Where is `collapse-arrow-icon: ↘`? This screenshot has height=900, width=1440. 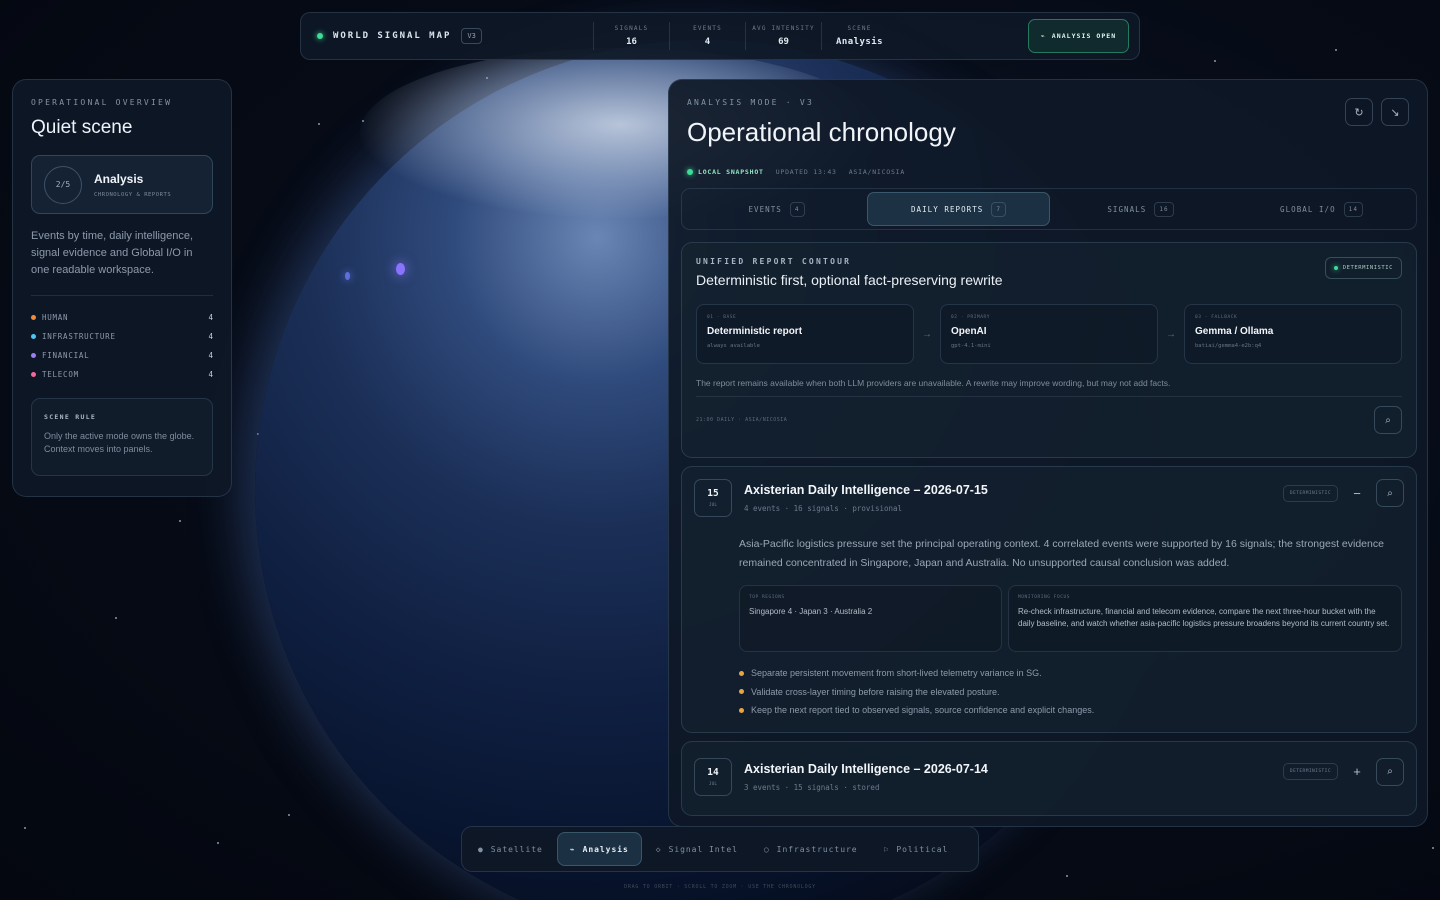
collapse-arrow-icon: ↘ is located at coordinates (1395, 112).